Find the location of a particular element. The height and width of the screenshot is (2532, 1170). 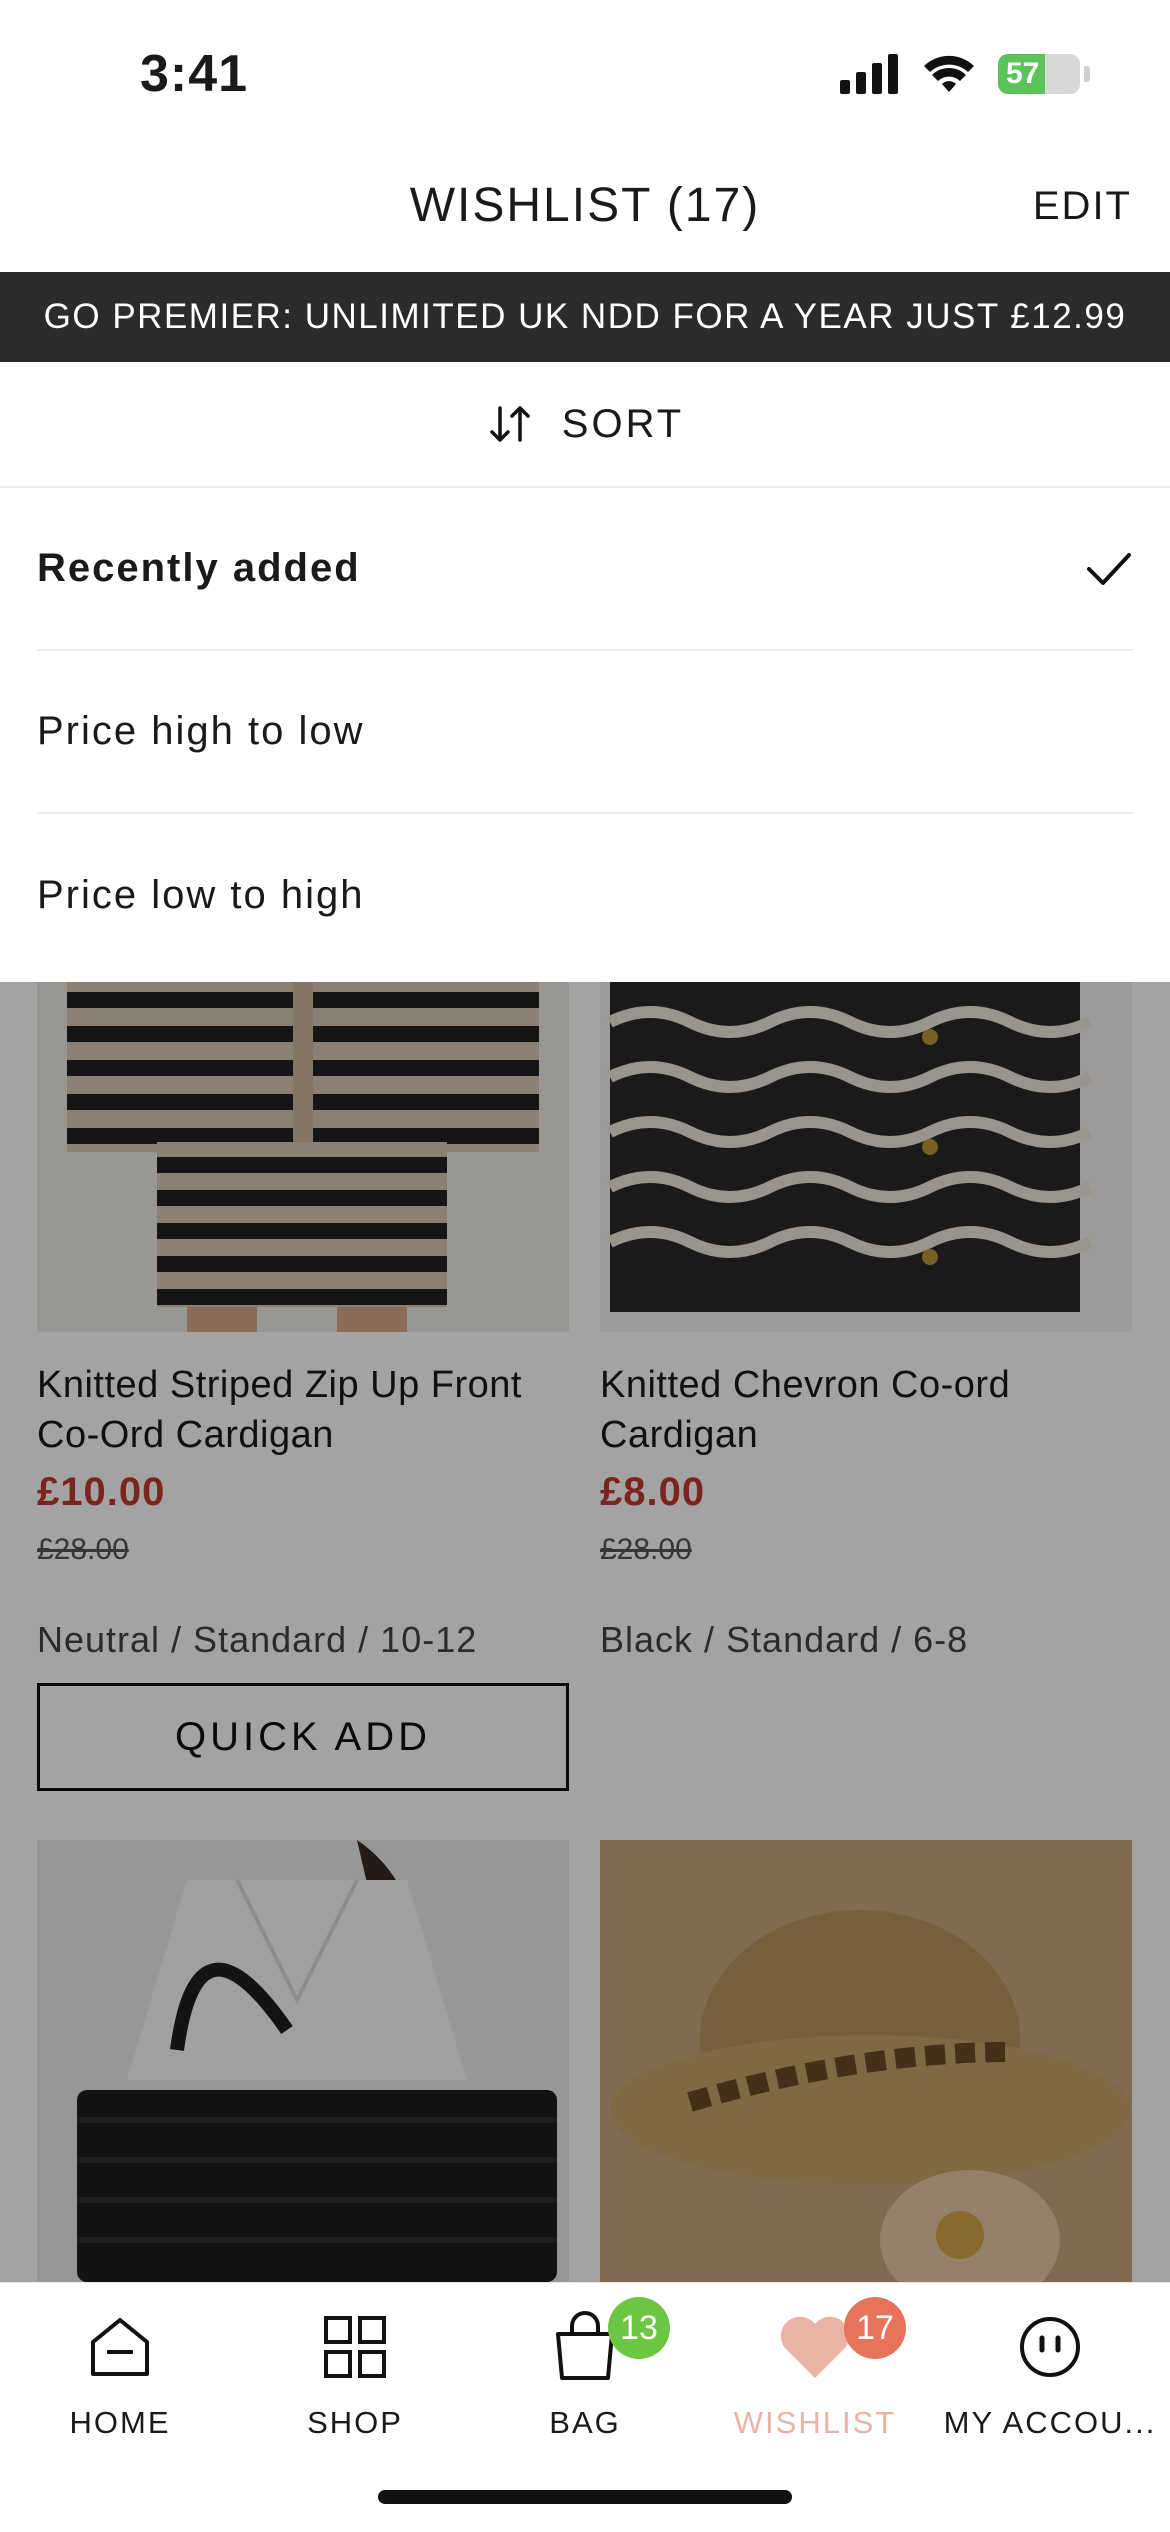

battery-icon: 57 is located at coordinates (1039, 74).